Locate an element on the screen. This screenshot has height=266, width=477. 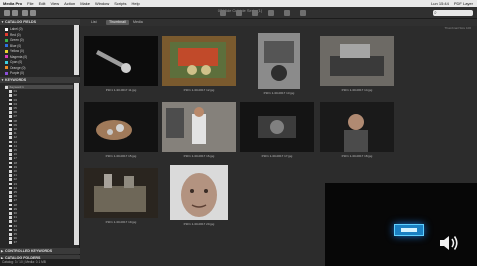
label-name: Yellow (0) is located at coordinates (17, 51).